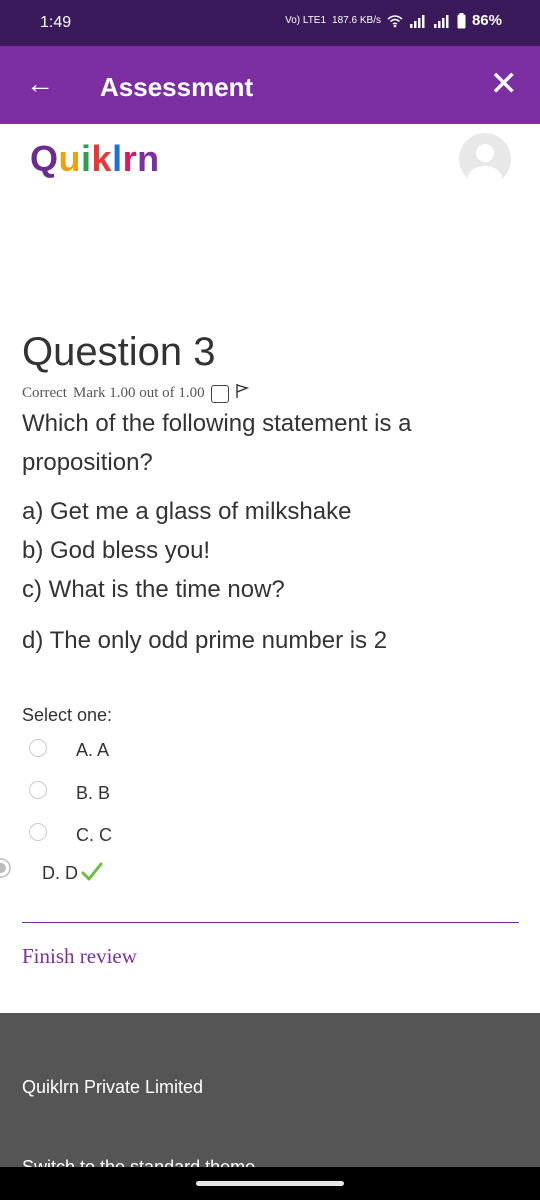 This screenshot has width=540, height=1200. I want to click on network-label: Vo) LTE1, so click(306, 20).